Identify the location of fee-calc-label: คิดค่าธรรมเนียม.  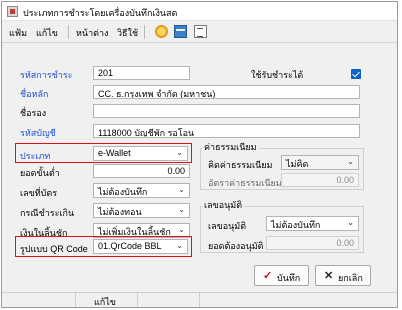
(240, 165).